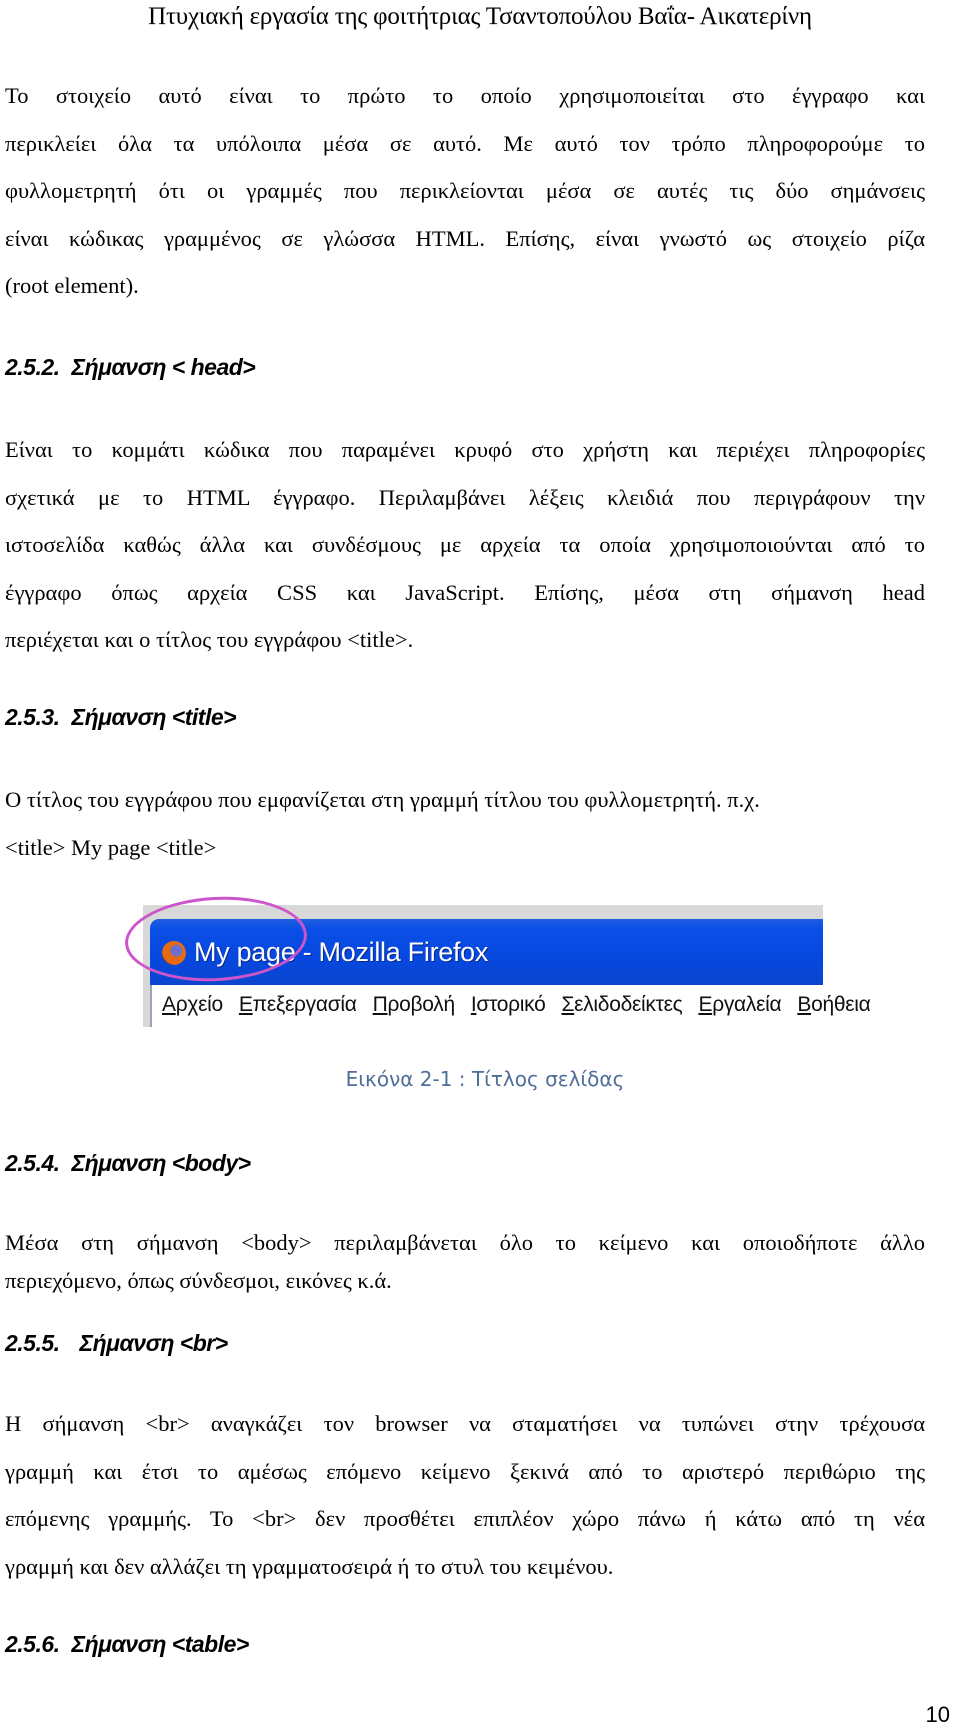 This screenshot has width=960, height=1731. I want to click on menu-item-history: Ιστορικό, so click(508, 1004).